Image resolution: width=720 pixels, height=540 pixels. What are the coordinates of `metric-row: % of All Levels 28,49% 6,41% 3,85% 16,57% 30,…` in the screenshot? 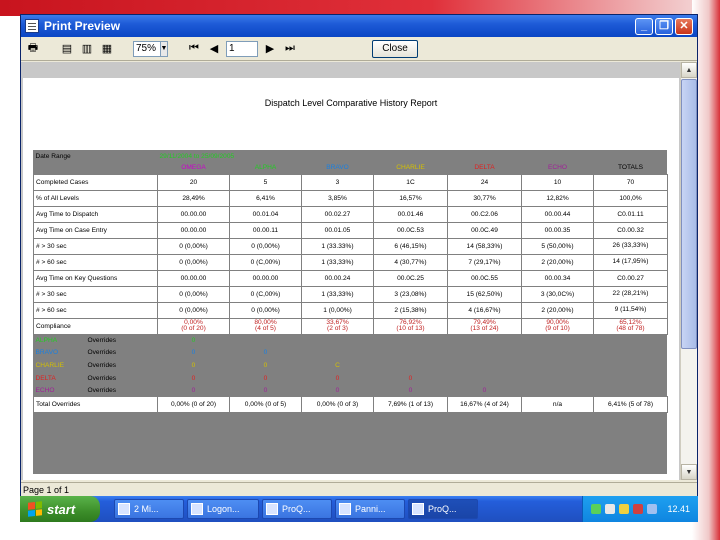 It's located at (350, 198).